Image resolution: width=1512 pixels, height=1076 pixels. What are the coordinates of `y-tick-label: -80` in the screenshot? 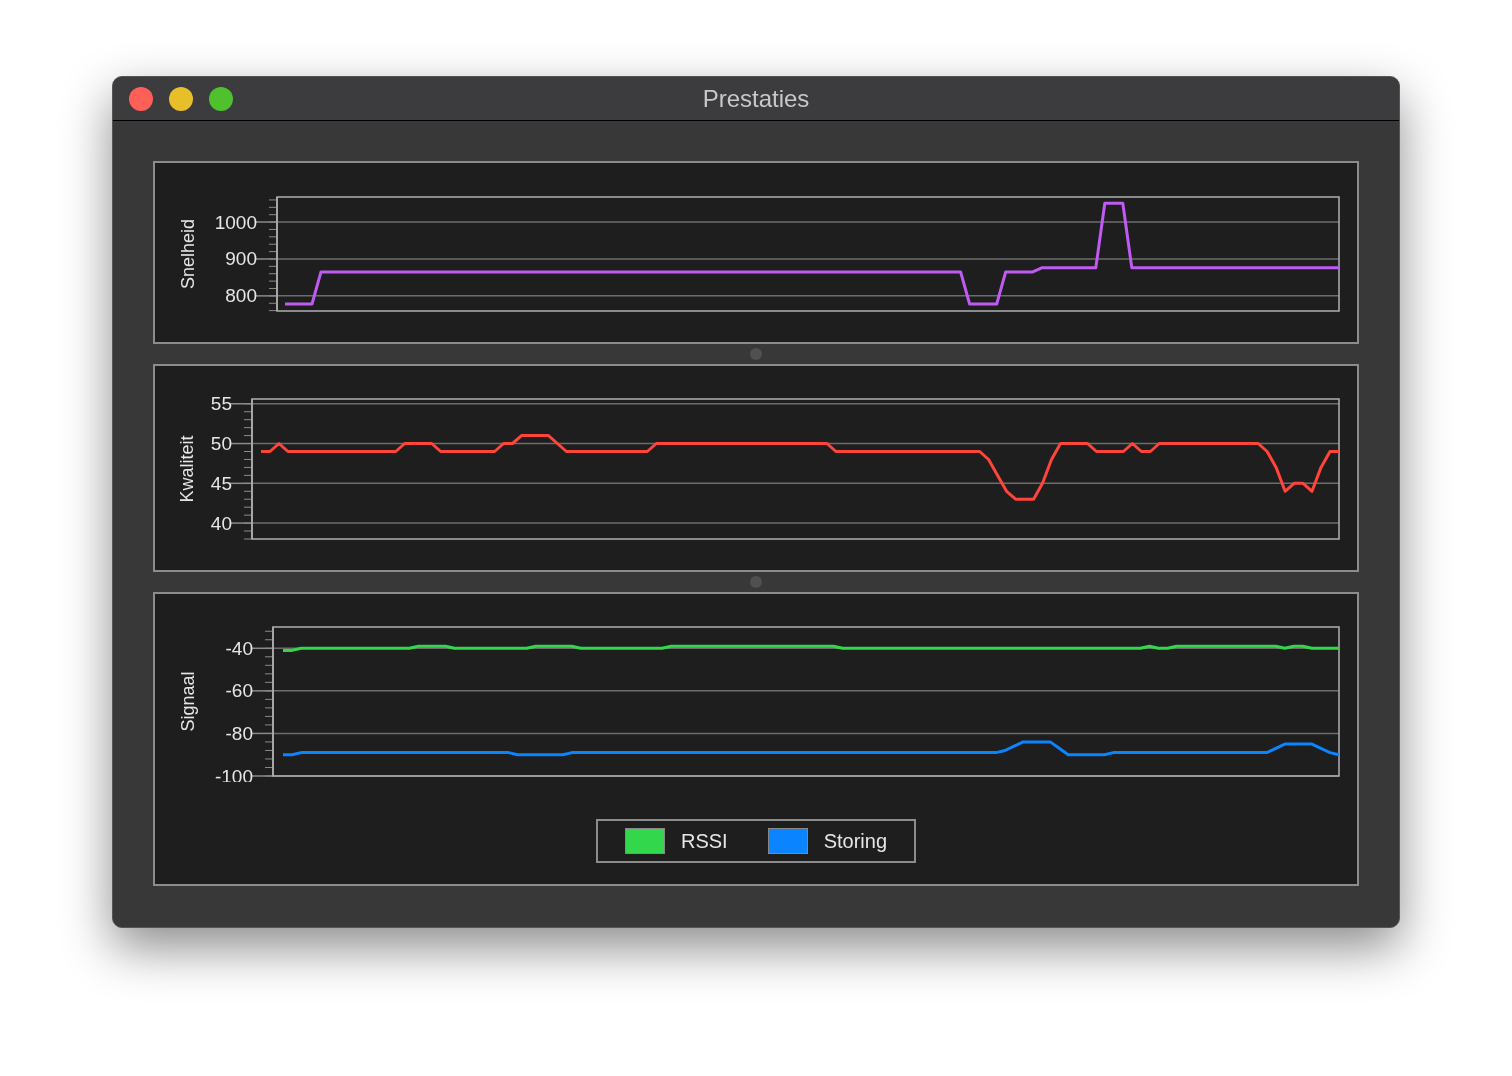 It's located at (239, 733).